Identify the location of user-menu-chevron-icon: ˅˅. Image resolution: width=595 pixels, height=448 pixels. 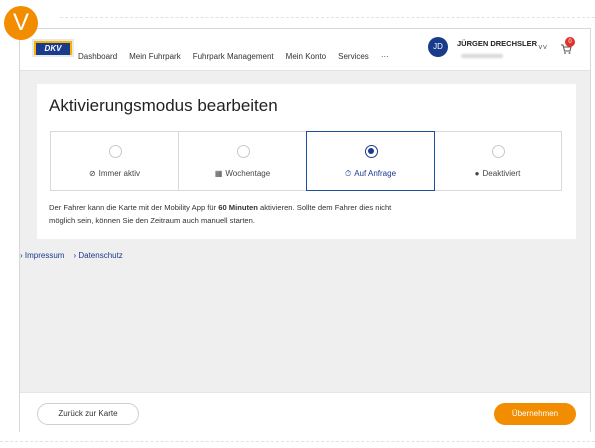
(542, 47).